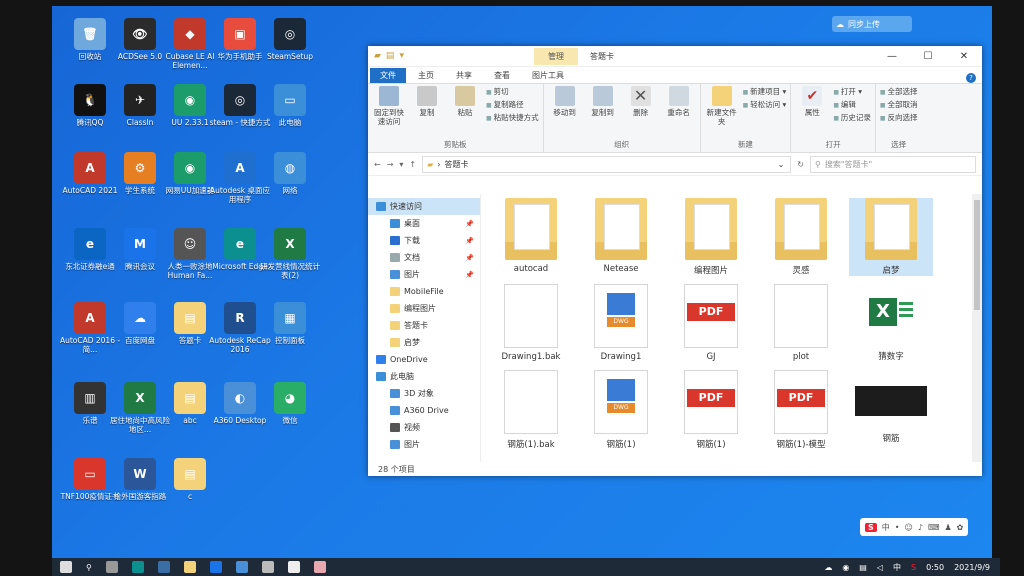 The height and width of the screenshot is (576, 1024). Describe the element at coordinates (913, 567) in the screenshot. I see `sogou-tray-icon: S` at that location.